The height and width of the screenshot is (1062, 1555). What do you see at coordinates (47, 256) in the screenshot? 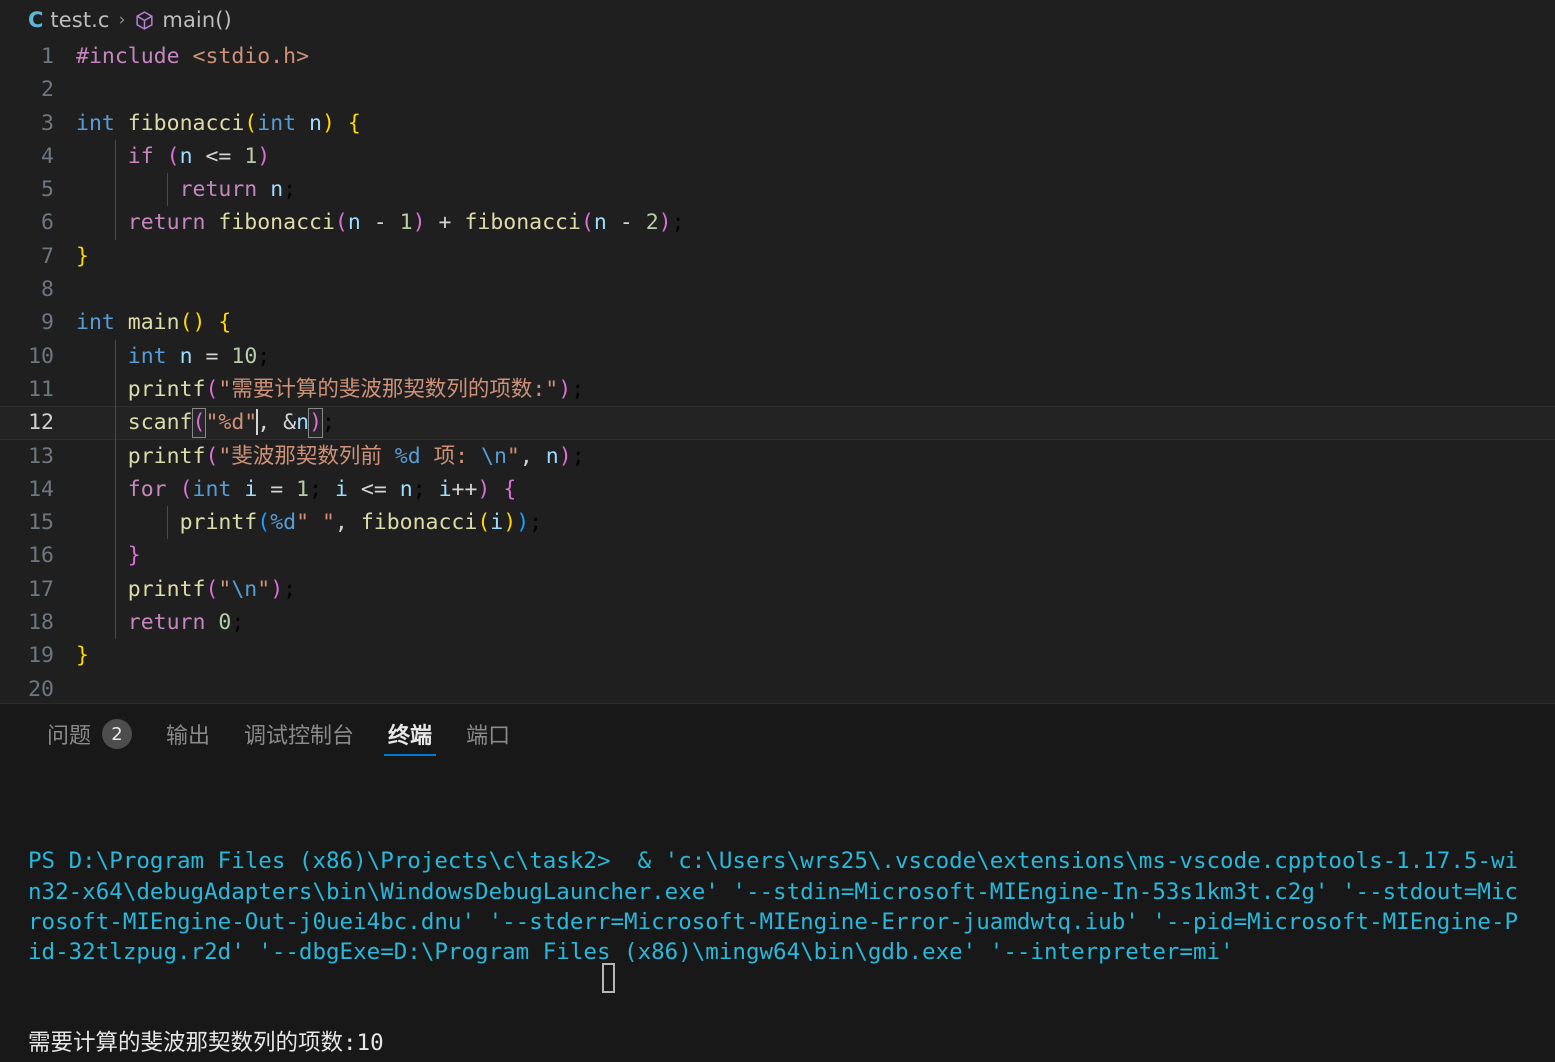
I see `line-number: 7` at bounding box center [47, 256].